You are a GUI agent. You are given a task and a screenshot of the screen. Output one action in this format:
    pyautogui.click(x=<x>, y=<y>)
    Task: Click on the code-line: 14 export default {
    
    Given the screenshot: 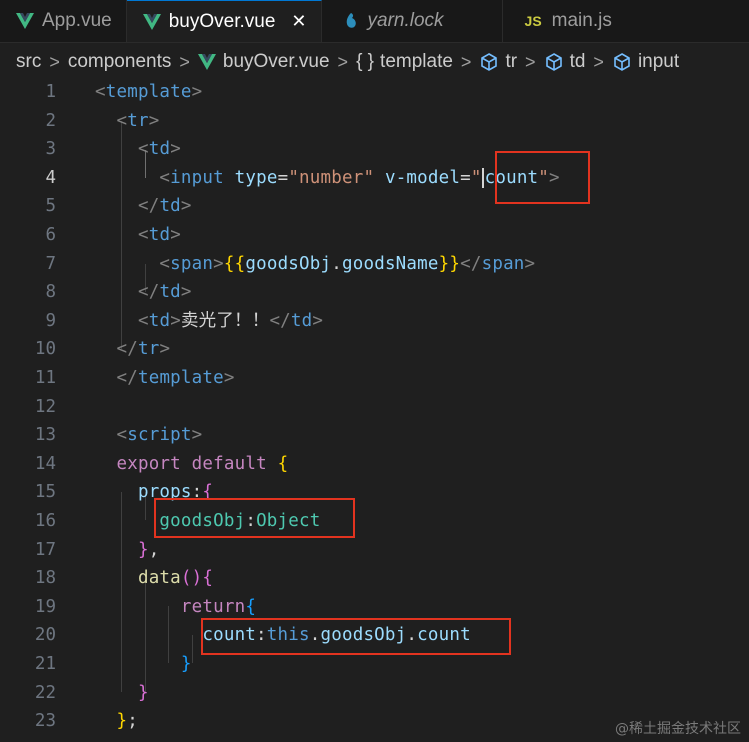 What is the action you would take?
    pyautogui.click(x=374, y=464)
    